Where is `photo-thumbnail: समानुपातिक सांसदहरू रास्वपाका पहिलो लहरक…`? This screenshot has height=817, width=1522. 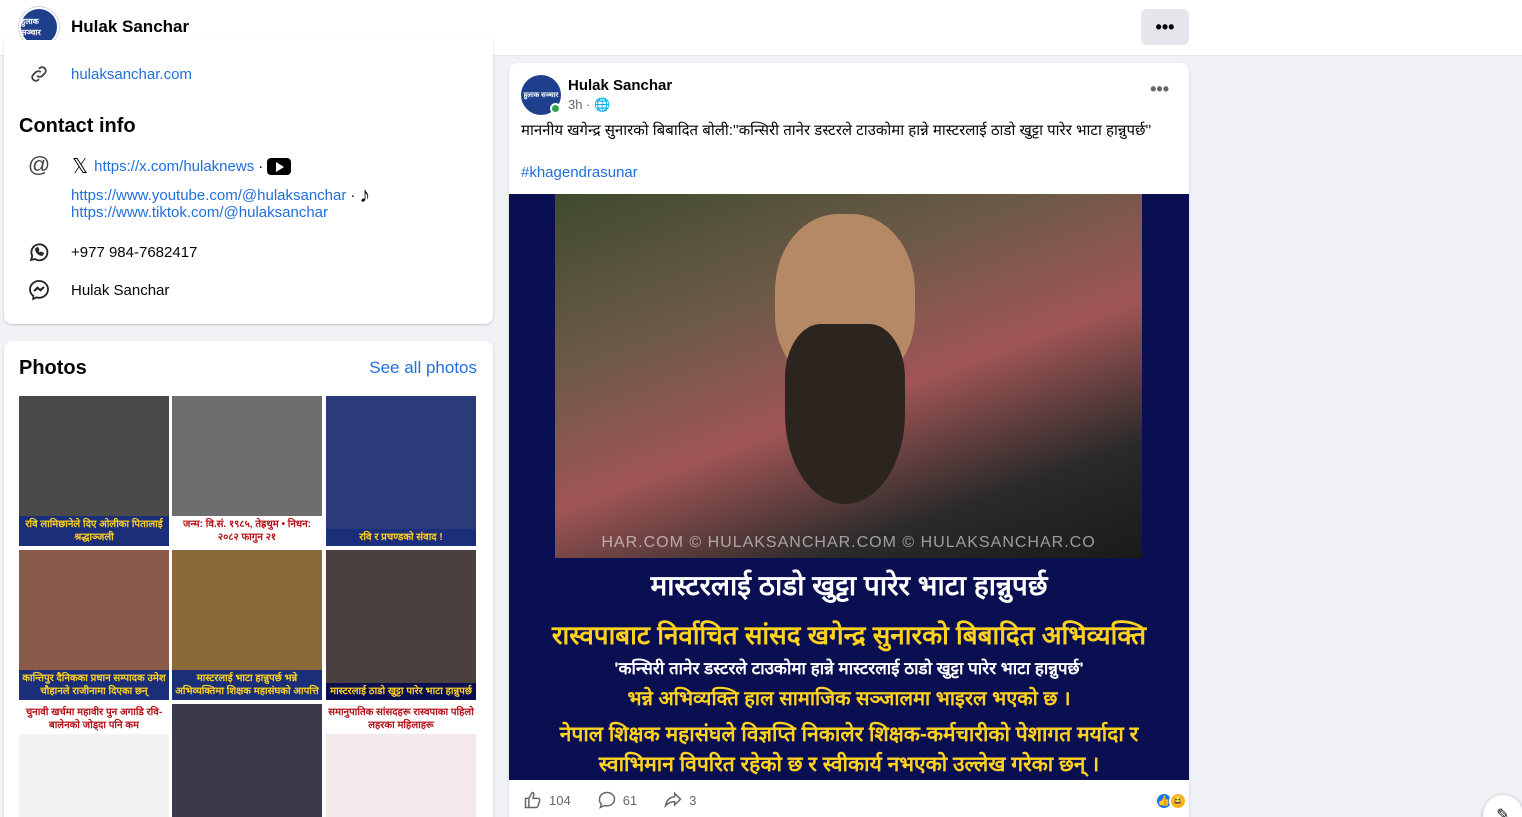 photo-thumbnail: समानुपातिक सांसदहरू रास्वपाका पहिलो लहरक… is located at coordinates (401, 760).